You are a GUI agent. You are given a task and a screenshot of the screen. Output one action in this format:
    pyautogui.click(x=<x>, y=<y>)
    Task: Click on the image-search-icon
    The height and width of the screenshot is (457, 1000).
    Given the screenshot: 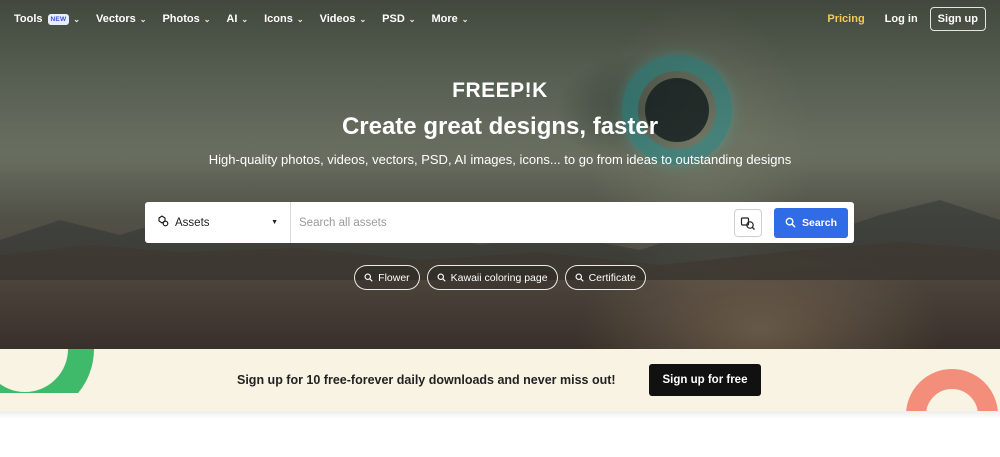 What is the action you would take?
    pyautogui.click(x=747, y=223)
    